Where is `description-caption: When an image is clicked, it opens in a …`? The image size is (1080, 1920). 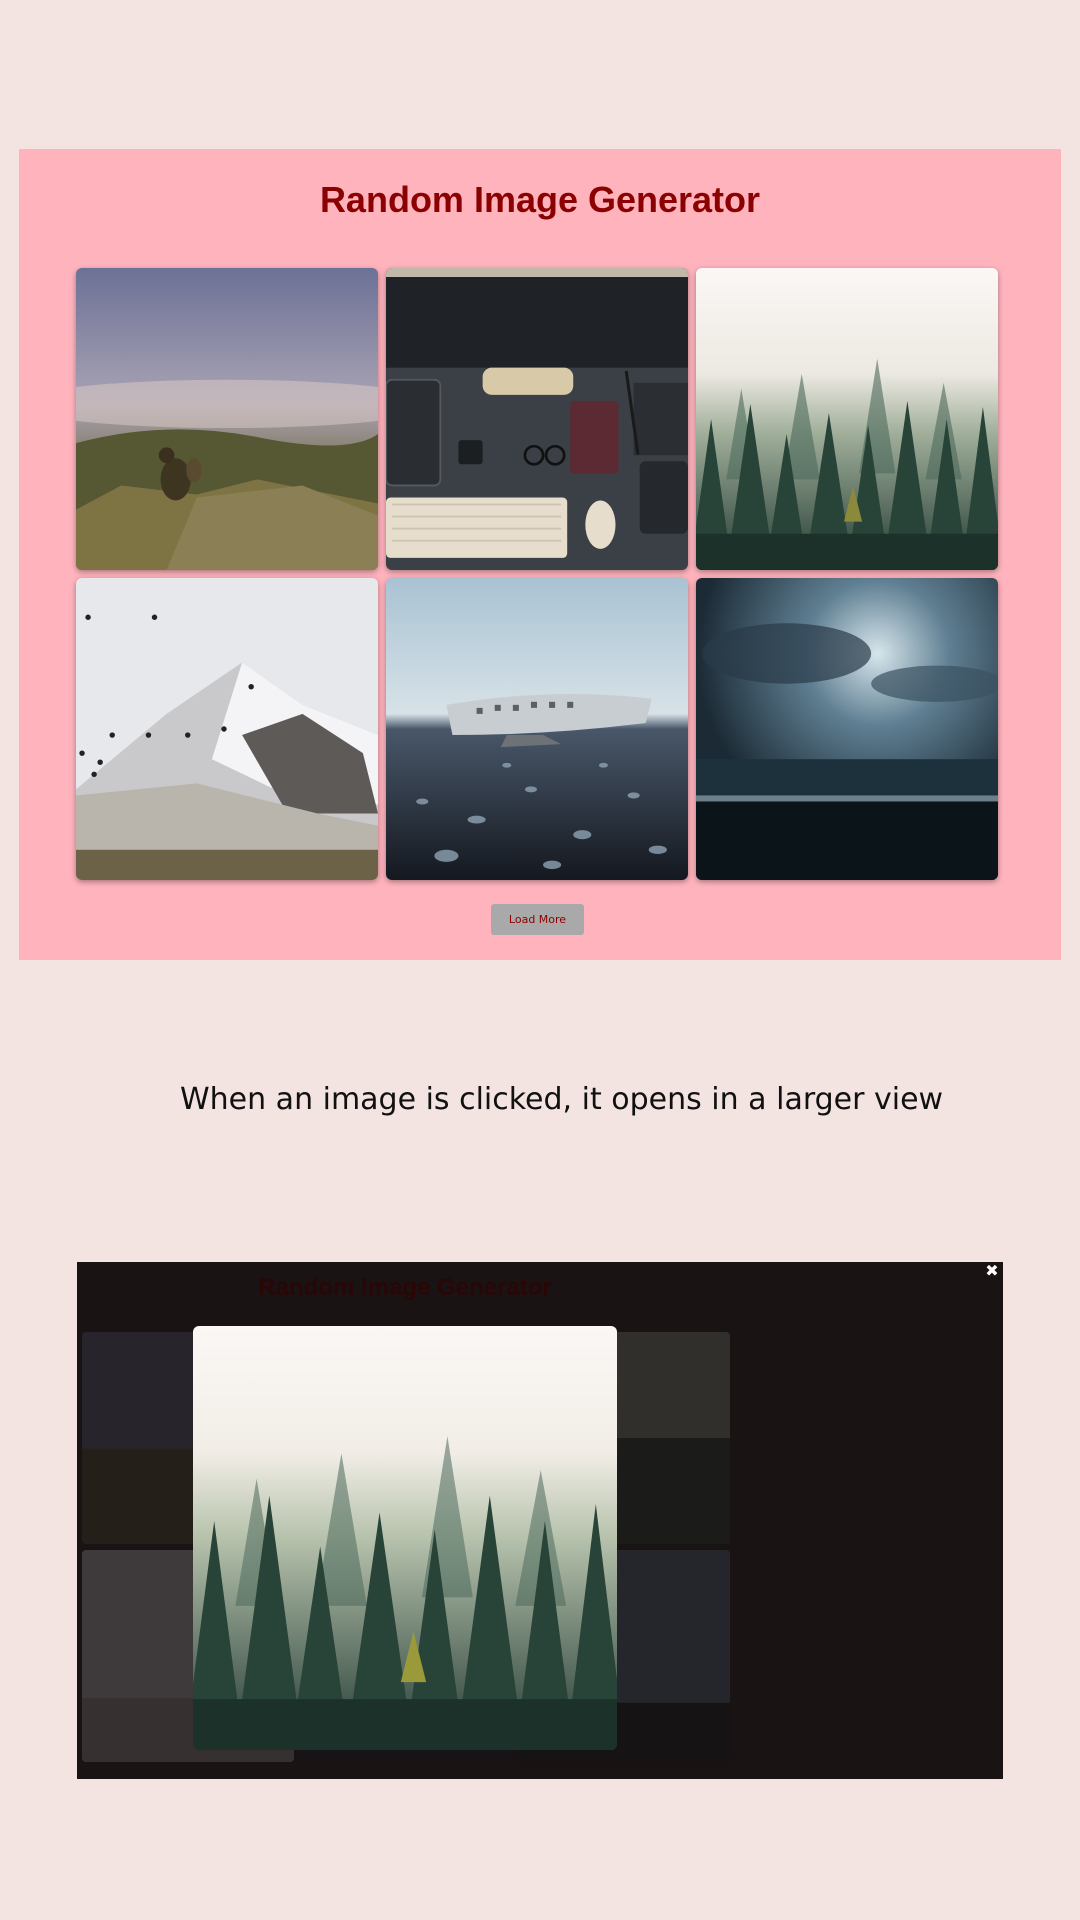 description-caption: When an image is clicked, it opens in a … is located at coordinates (562, 1099).